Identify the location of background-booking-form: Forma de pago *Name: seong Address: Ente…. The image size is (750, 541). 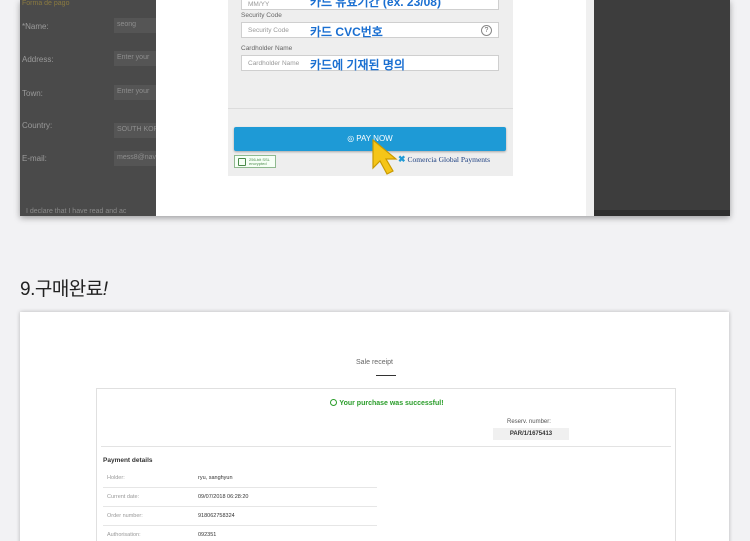
(90, 108).